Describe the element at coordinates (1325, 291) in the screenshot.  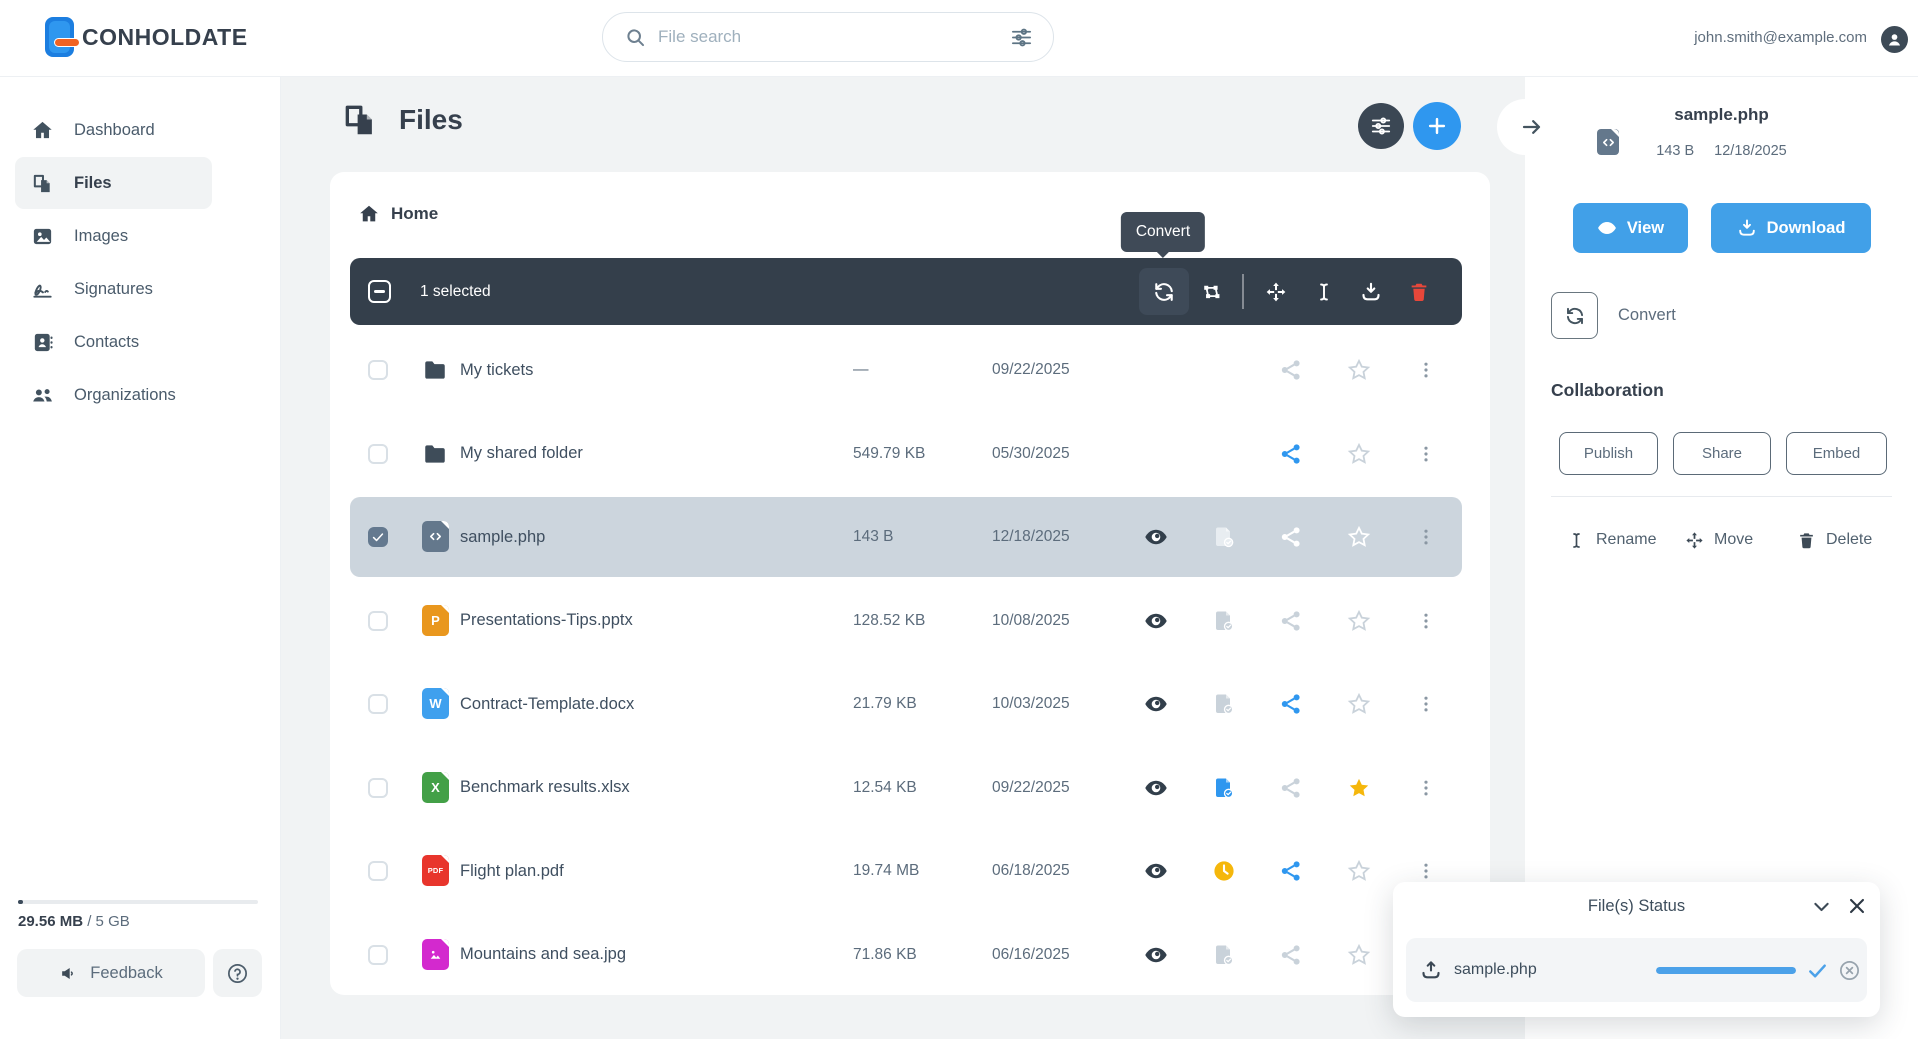
I see `toolbar-rename-button` at that location.